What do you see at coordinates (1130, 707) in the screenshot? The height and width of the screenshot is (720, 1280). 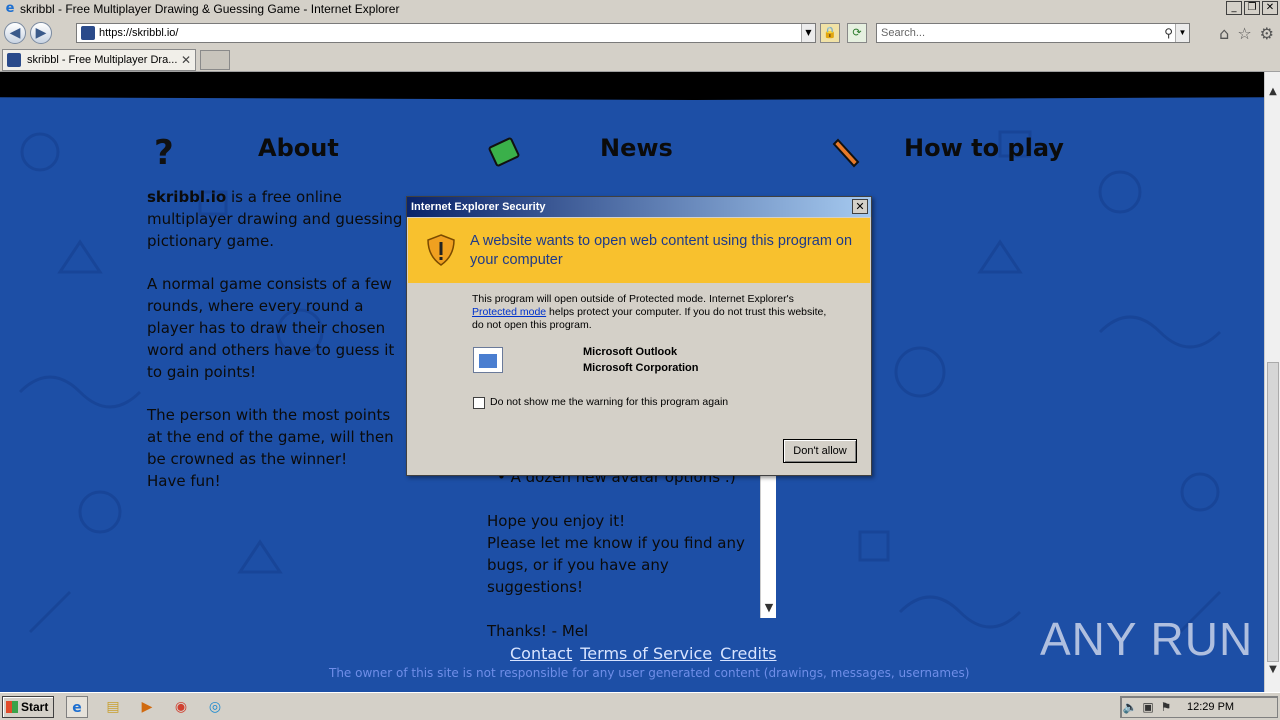 I see `volume-icon: 🔈` at bounding box center [1130, 707].